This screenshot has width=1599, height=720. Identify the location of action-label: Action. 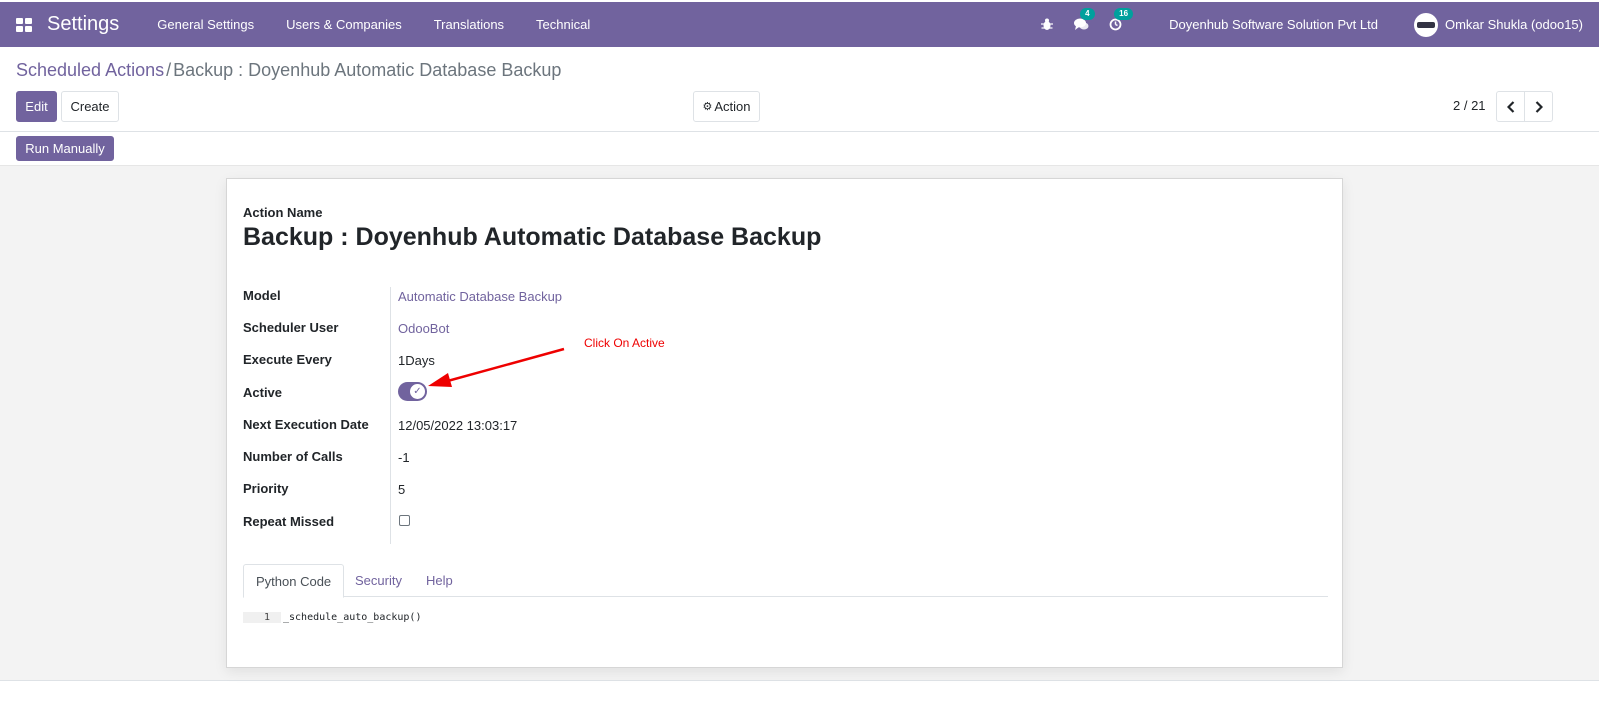
(732, 106).